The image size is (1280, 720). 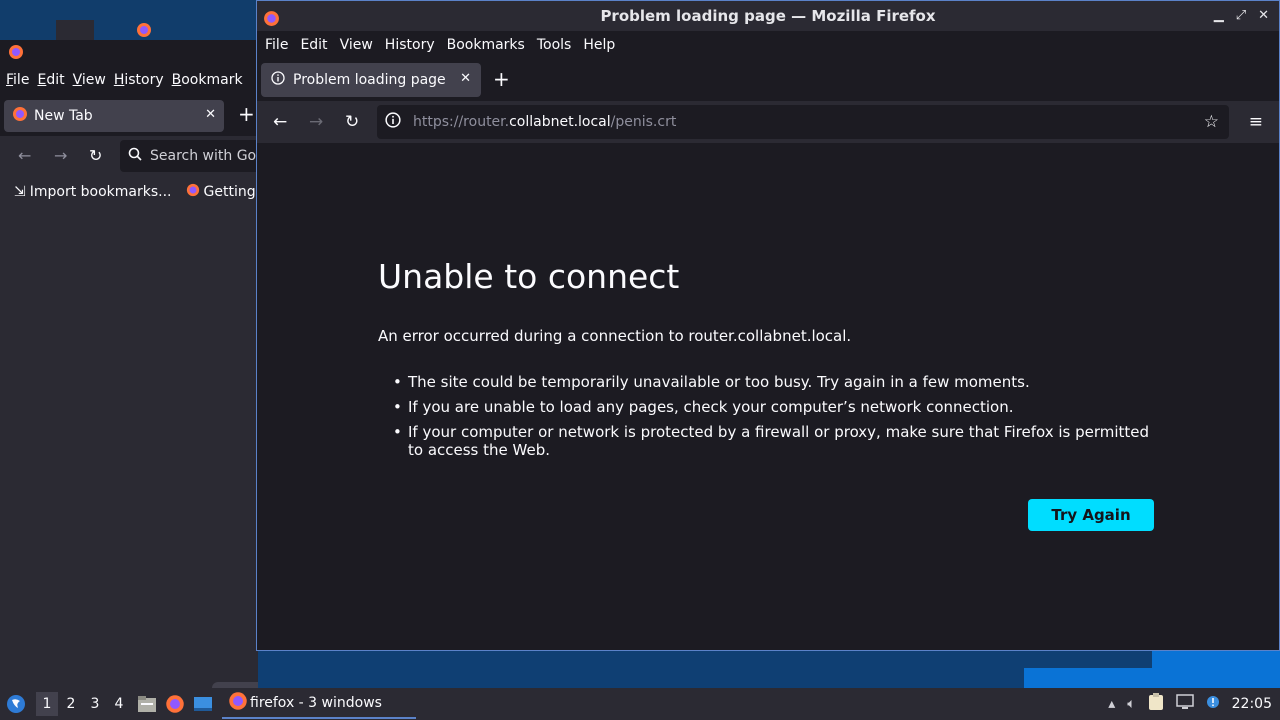 What do you see at coordinates (486, 45) in the screenshot?
I see `menu-bookmarks: Bookmarks` at bounding box center [486, 45].